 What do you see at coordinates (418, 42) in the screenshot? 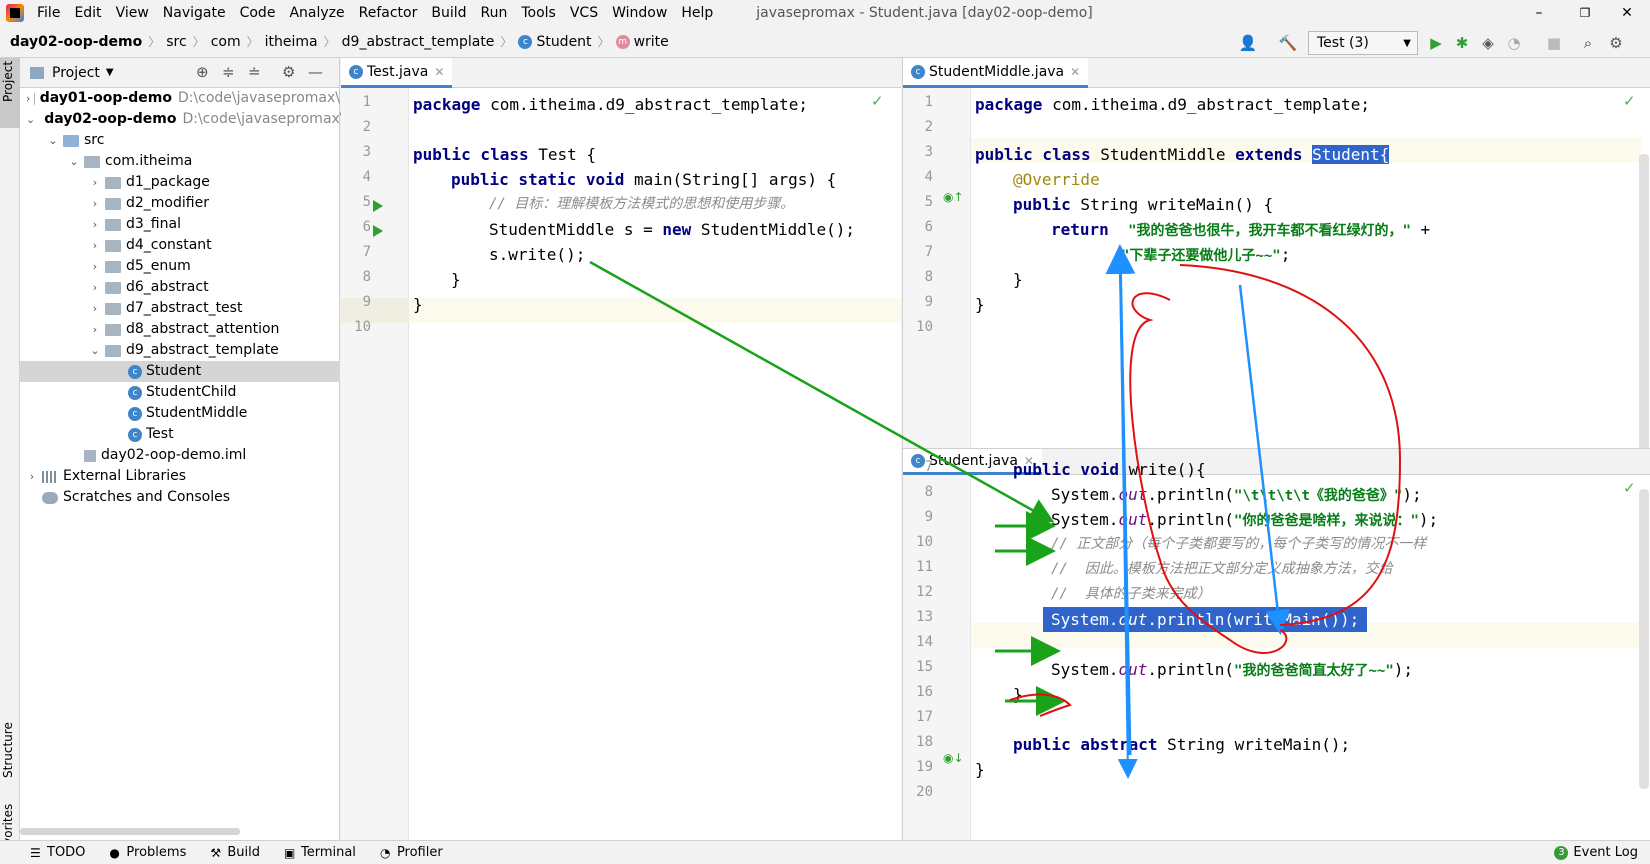
I see `breadcrumb-package: d9_abstract_template` at bounding box center [418, 42].